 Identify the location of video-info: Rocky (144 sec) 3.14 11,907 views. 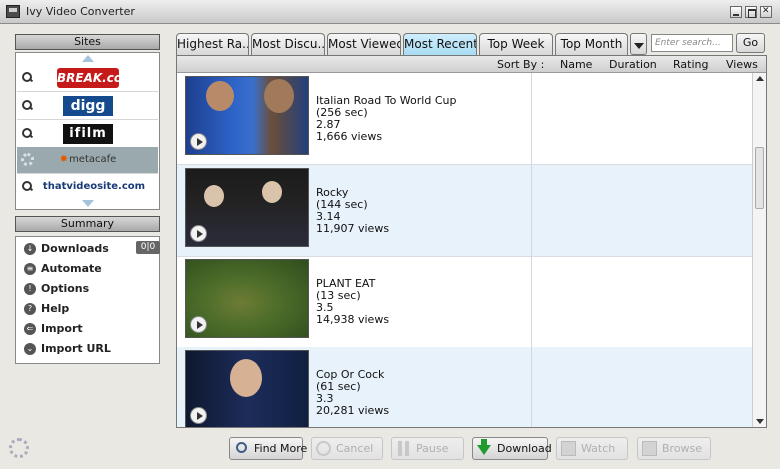
(352, 211).